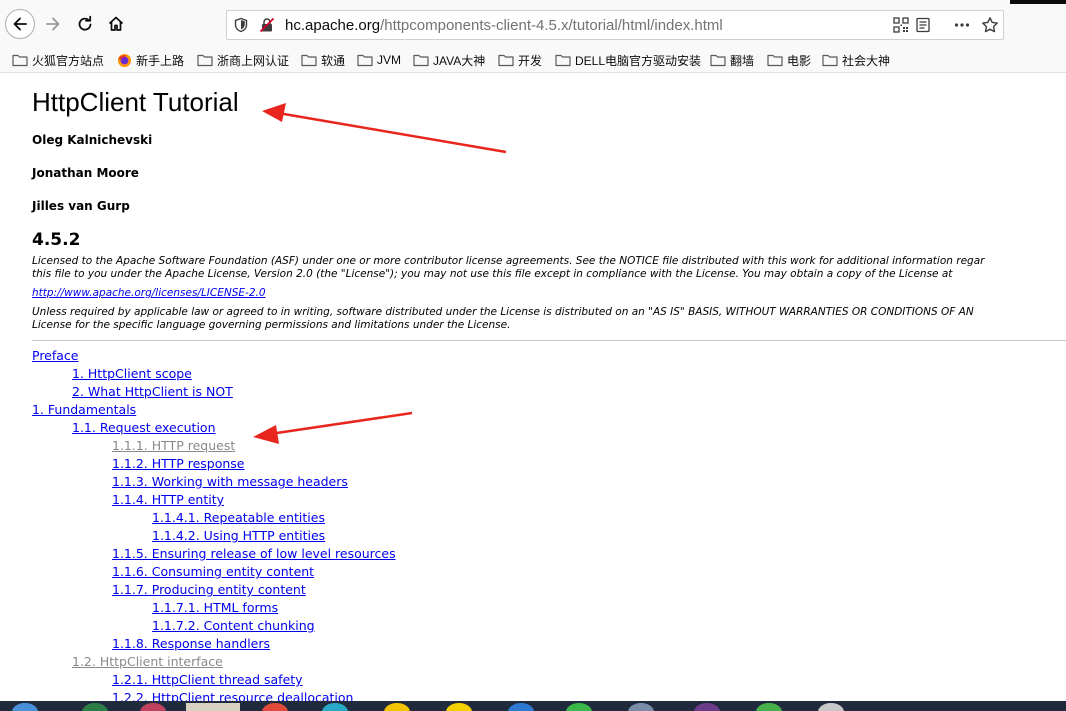 This screenshot has height=711, width=1066. I want to click on toc-link: 1.2.2. HttpClient resource deallocation, so click(232, 695).